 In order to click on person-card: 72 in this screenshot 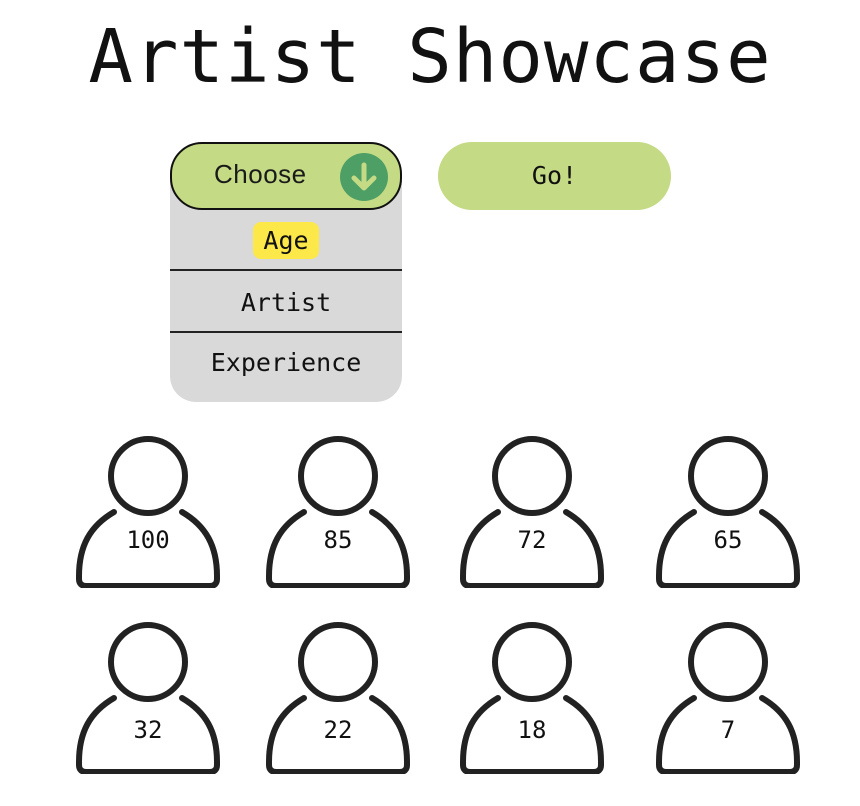, I will do `click(532, 512)`.